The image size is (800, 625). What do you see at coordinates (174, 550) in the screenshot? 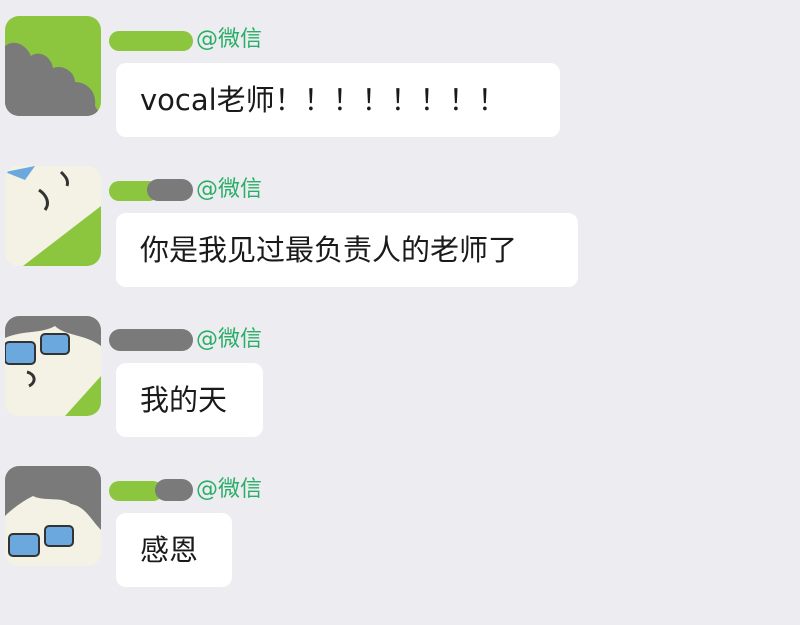
I see `message-bubble: 感恩` at bounding box center [174, 550].